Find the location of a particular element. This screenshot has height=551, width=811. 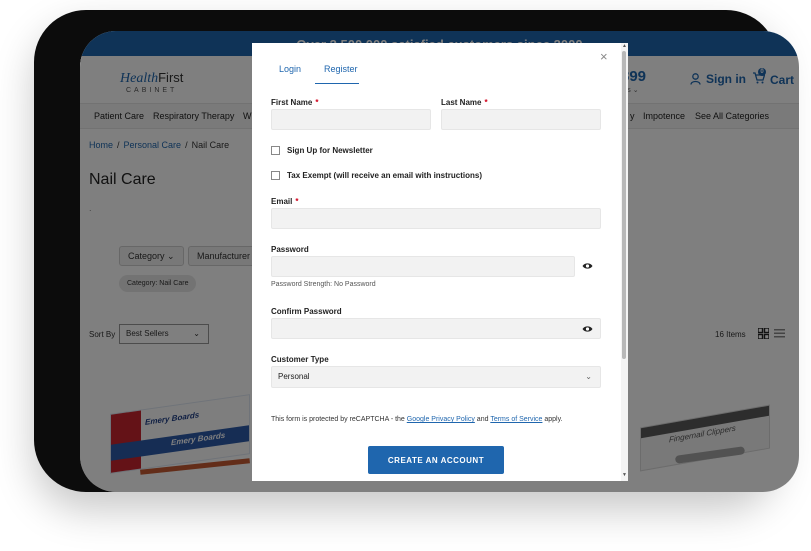

first-name-label: First Name * is located at coordinates (295, 102).